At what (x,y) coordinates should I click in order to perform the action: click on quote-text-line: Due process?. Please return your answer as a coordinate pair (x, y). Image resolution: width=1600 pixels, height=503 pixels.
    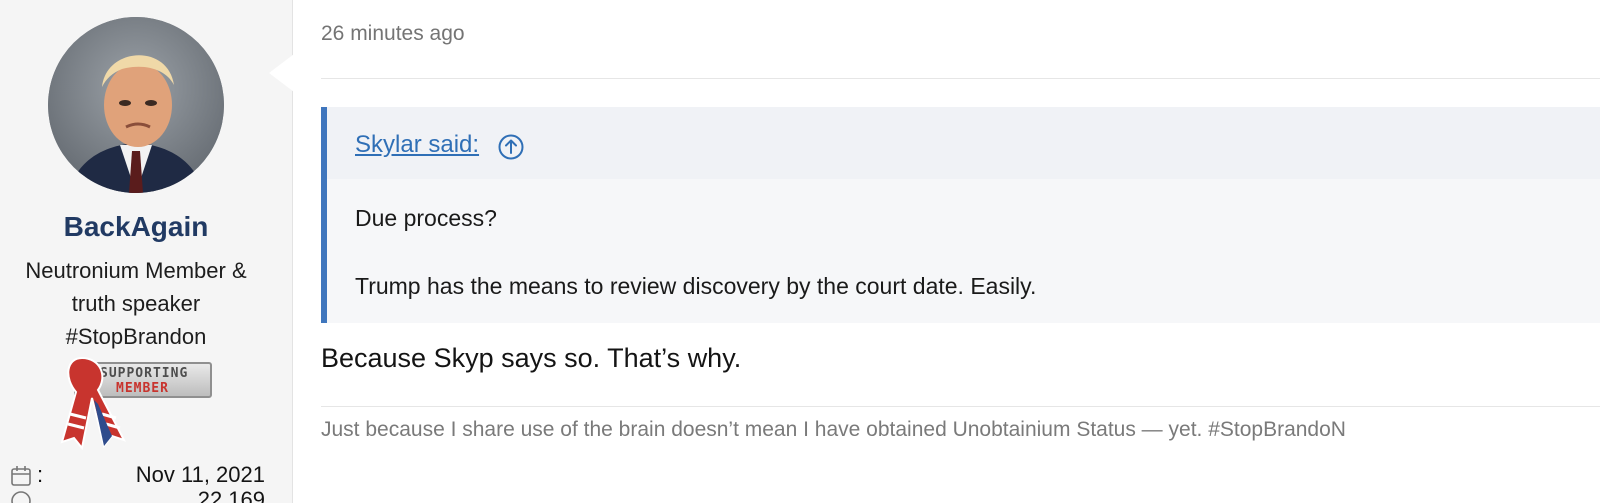
    Looking at the image, I should click on (426, 218).